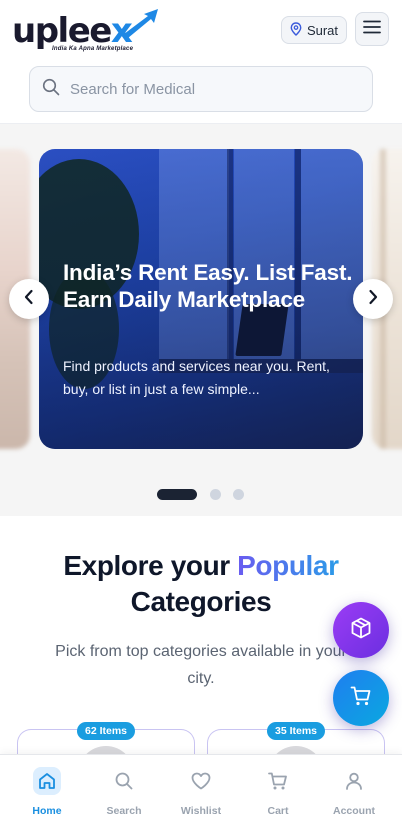 The image size is (402, 822). Describe the element at coordinates (354, 781) in the screenshot. I see `user-icon` at that location.